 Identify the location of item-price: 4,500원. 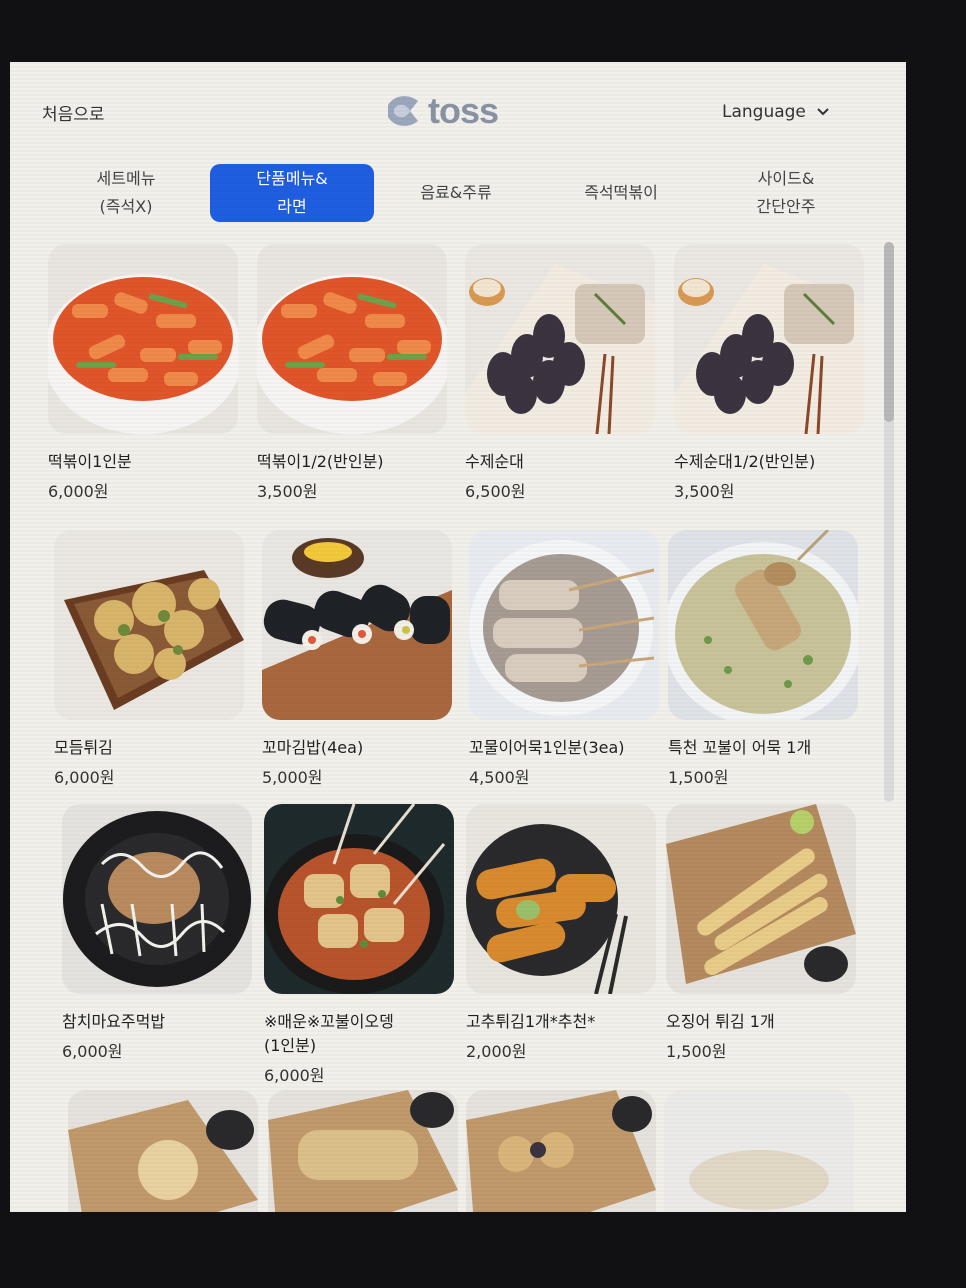
(499, 777).